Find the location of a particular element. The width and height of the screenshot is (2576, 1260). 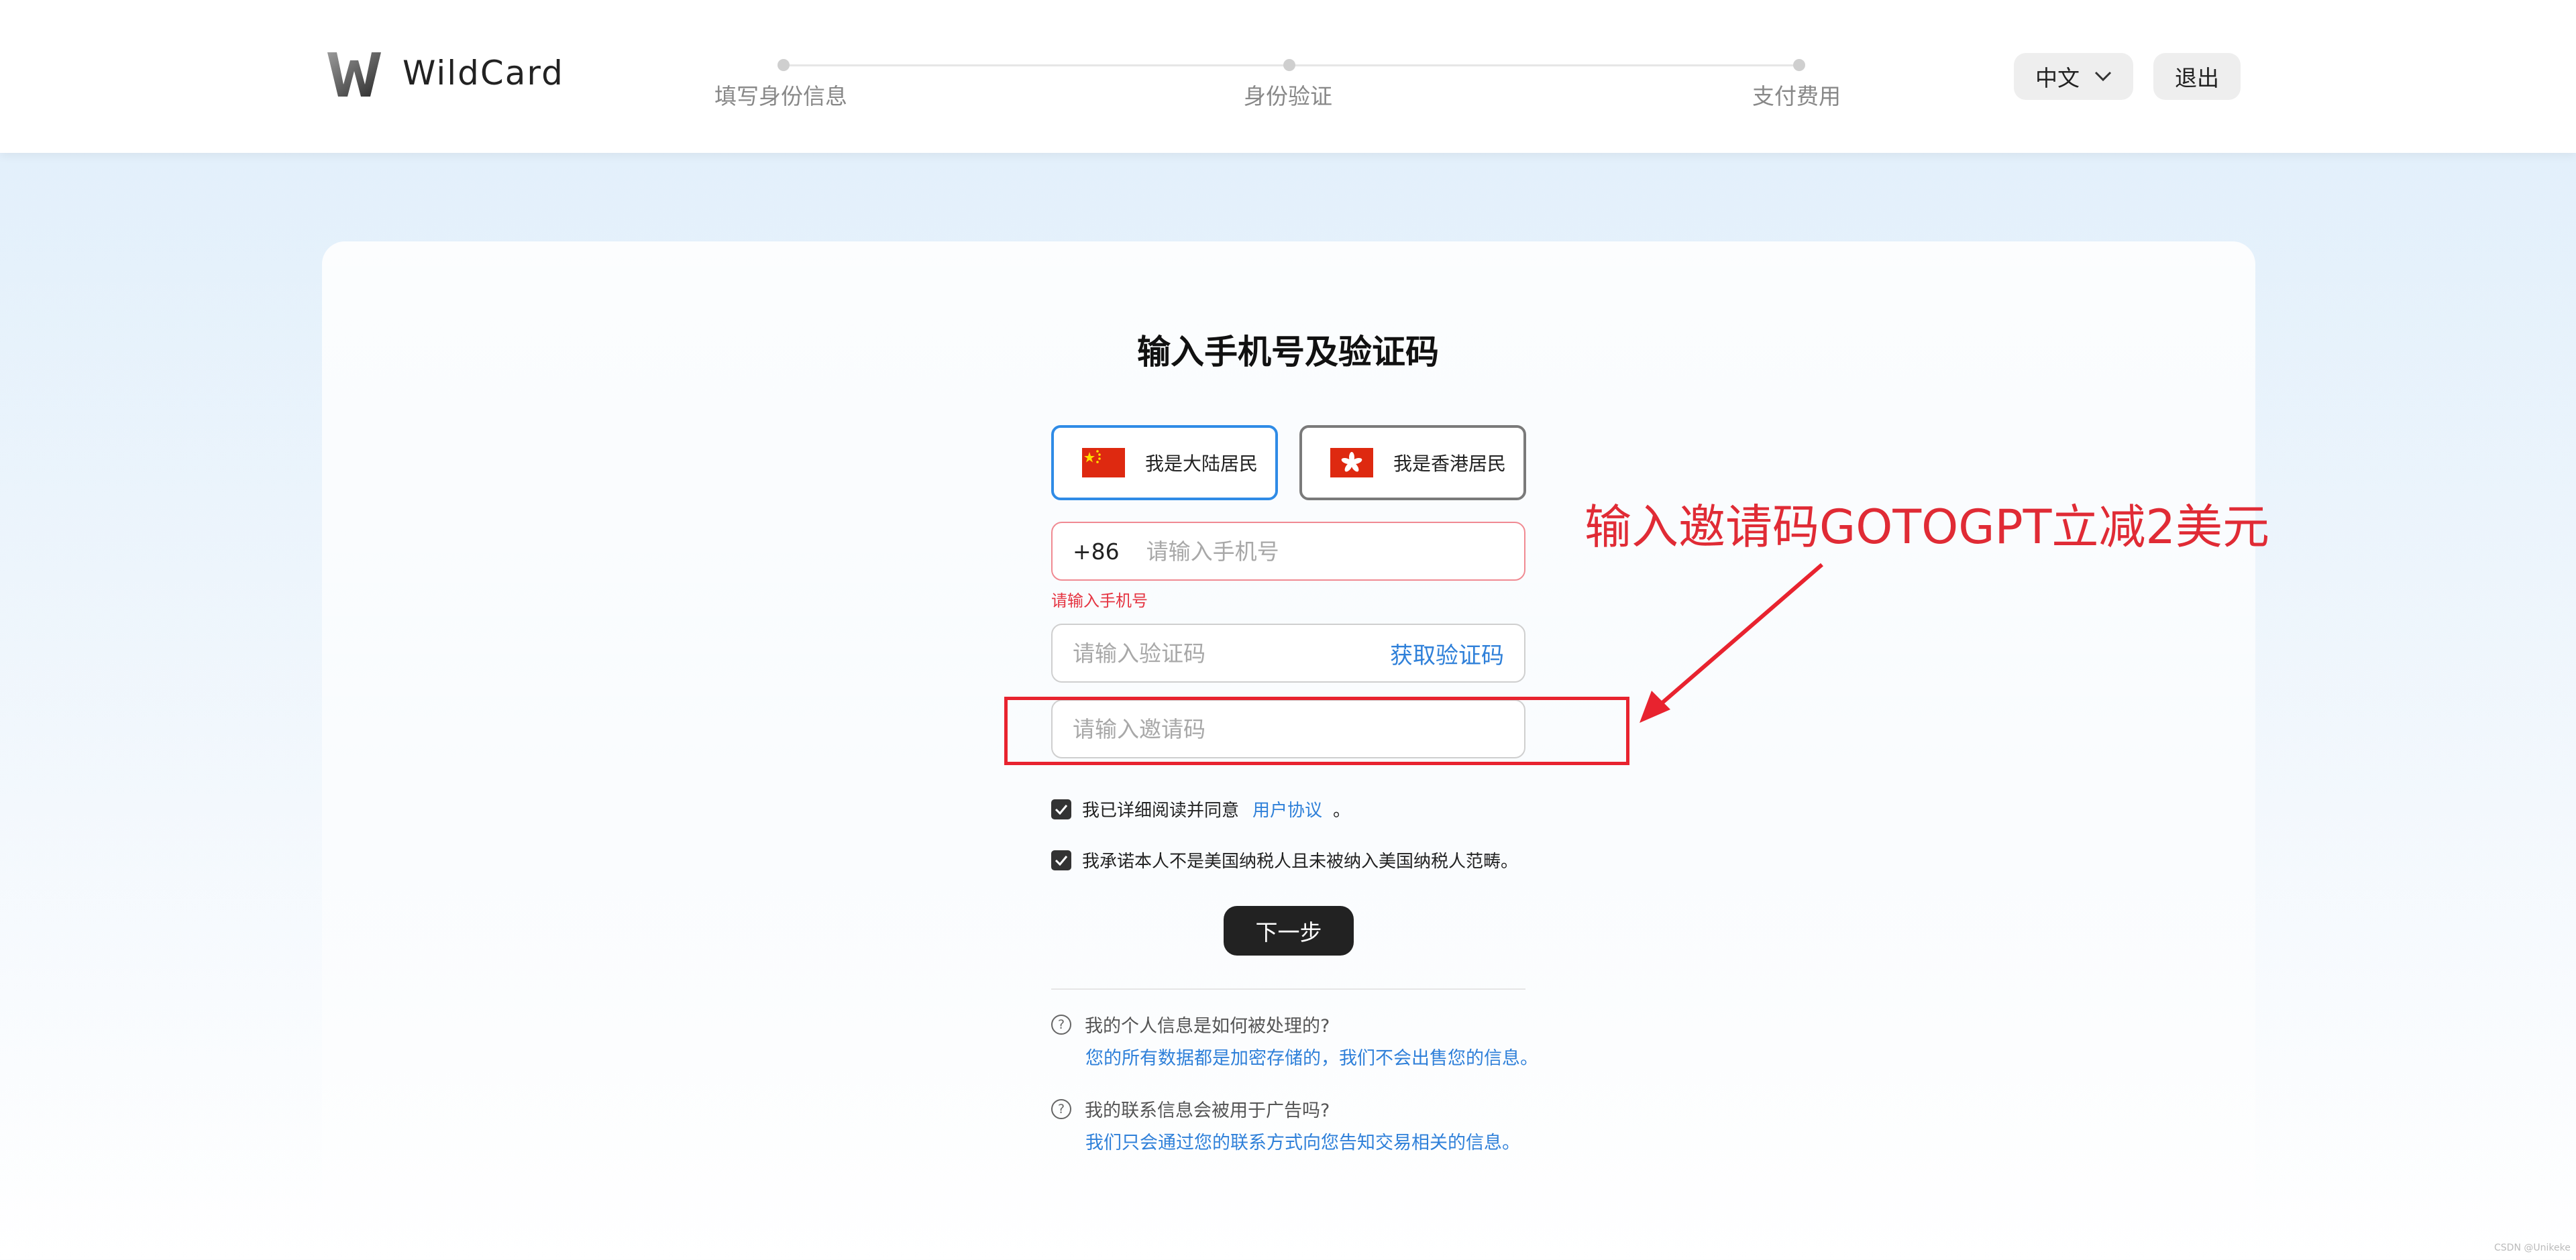

chevron-down-icon is located at coordinates (2103, 76).